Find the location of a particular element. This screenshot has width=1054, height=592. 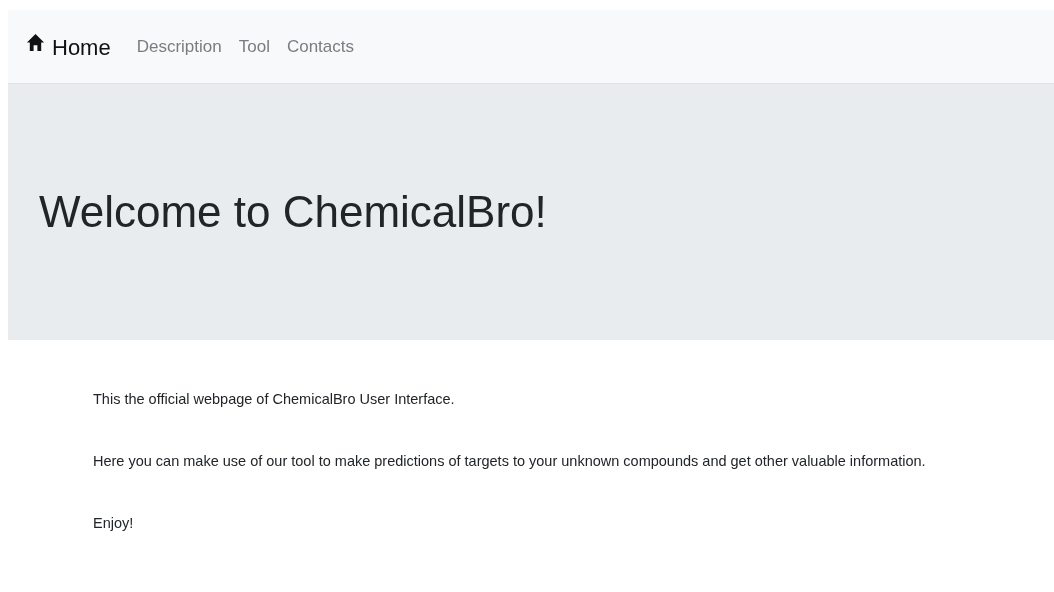

paragraph: Here you can make use of our tool to make predictions of targets to your unknown compounds and get other valuable information. is located at coordinates (510, 461).